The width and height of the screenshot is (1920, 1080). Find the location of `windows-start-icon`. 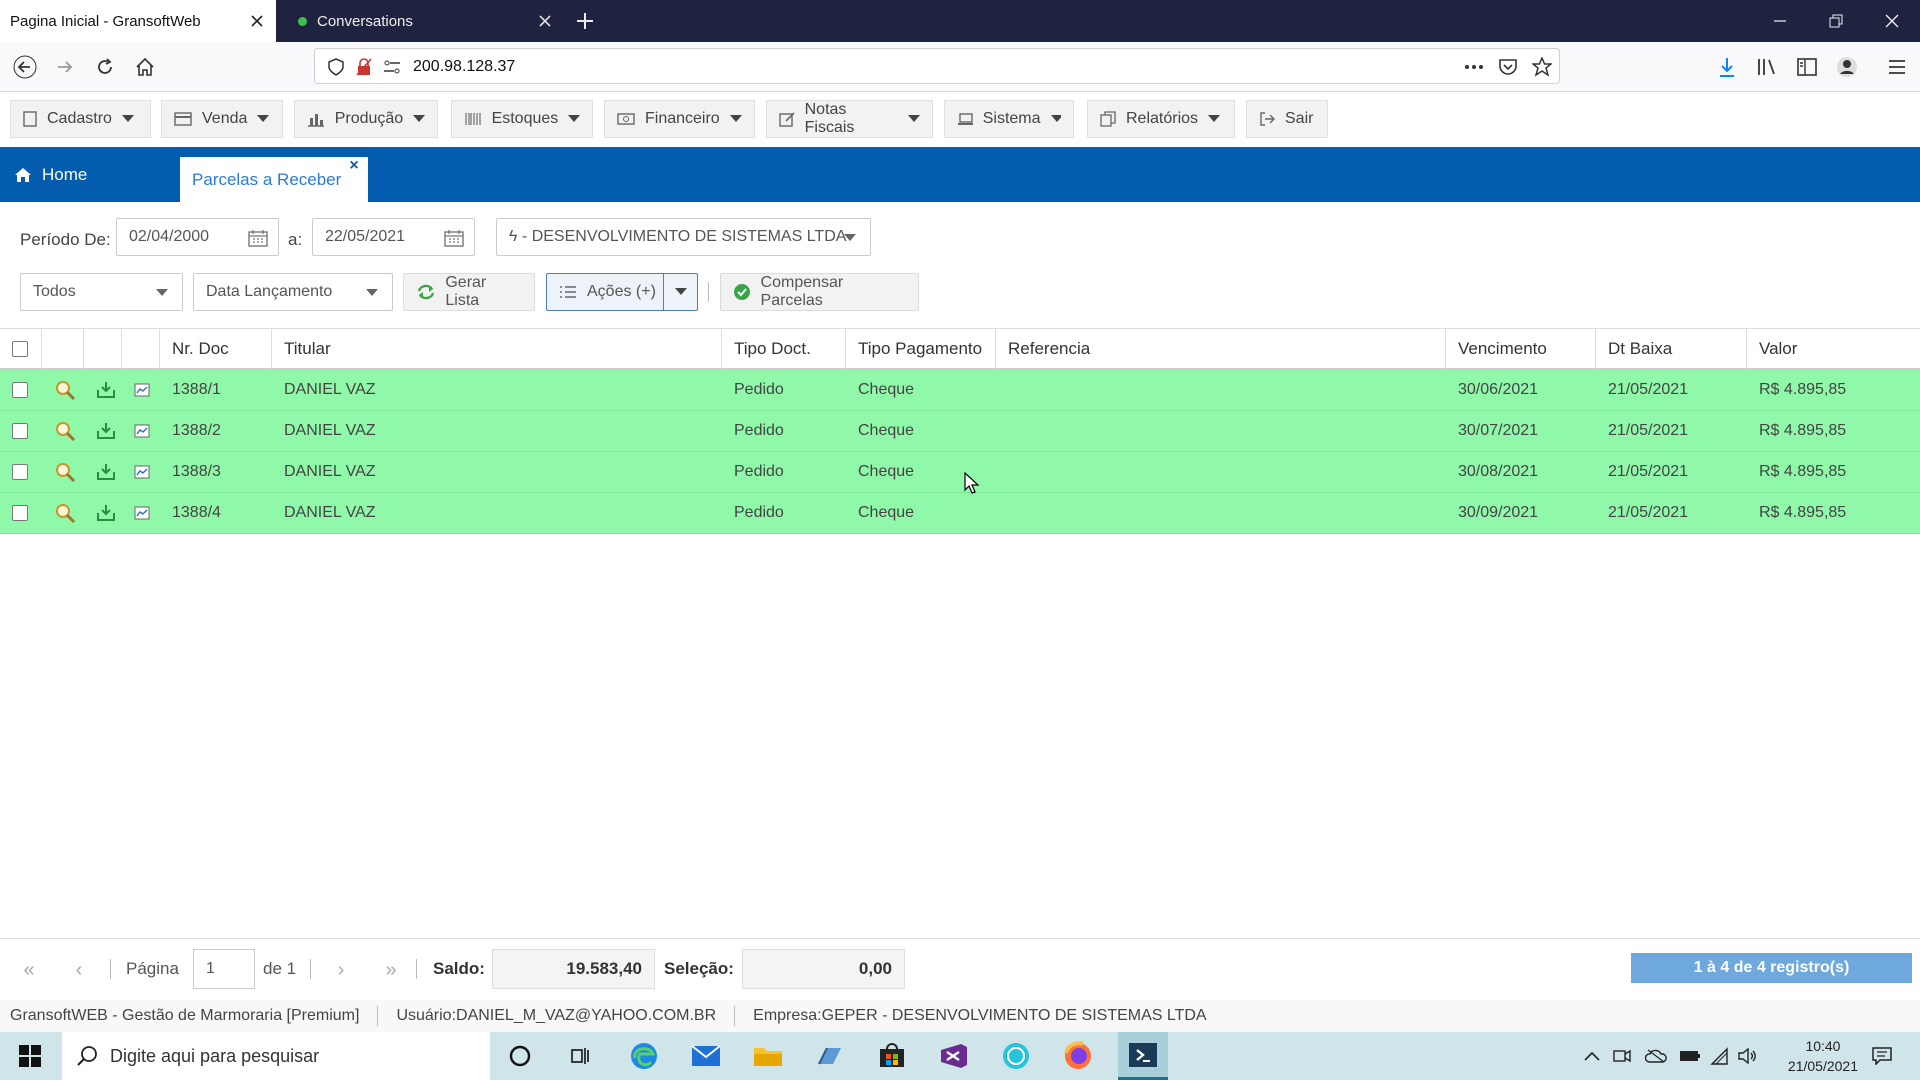

windows-start-icon is located at coordinates (30, 1056).